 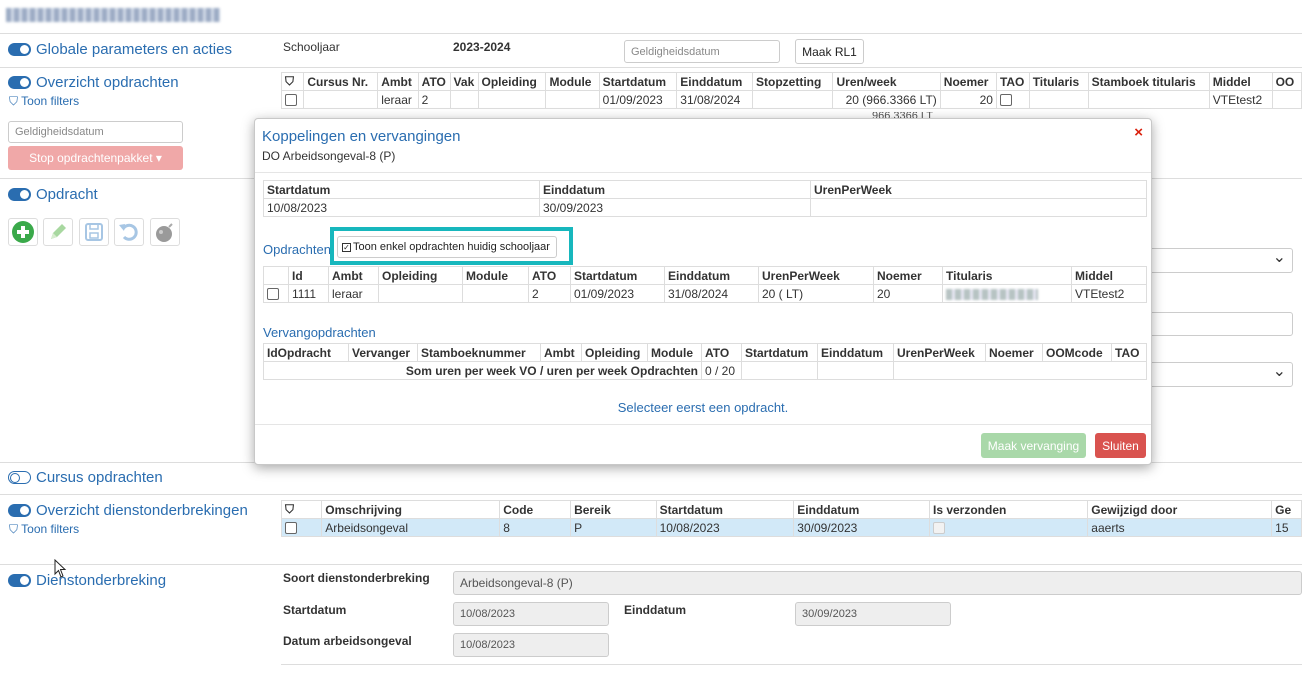 I want to click on col-header: Code, so click(x=535, y=509).